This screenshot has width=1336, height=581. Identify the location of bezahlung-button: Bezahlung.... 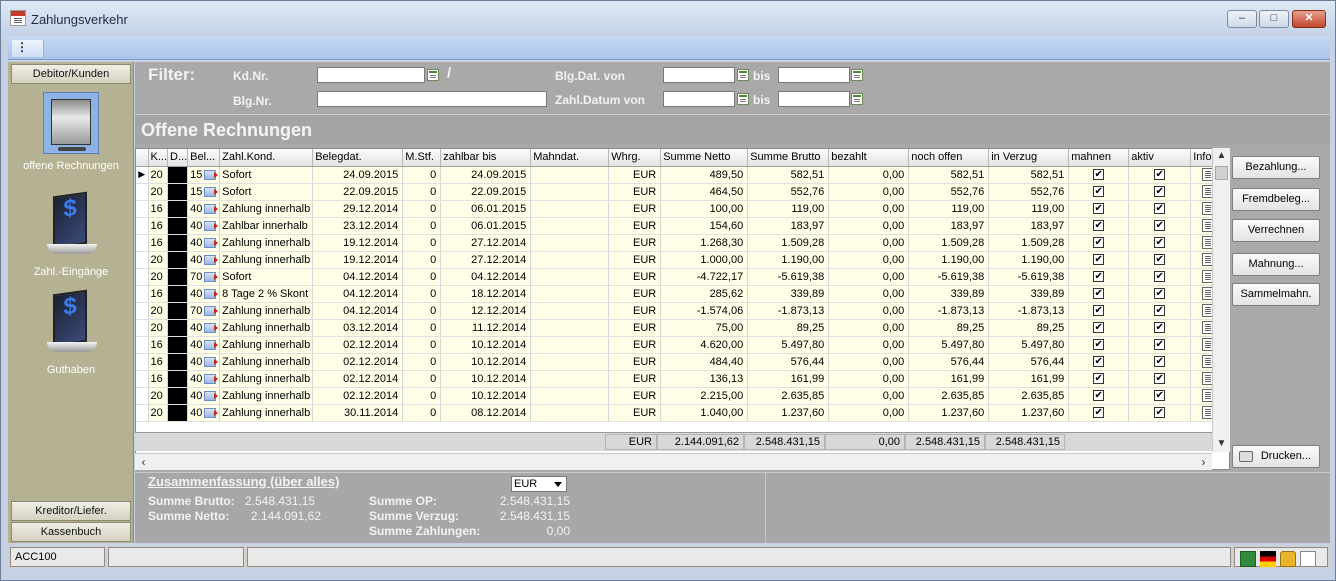
(1276, 167).